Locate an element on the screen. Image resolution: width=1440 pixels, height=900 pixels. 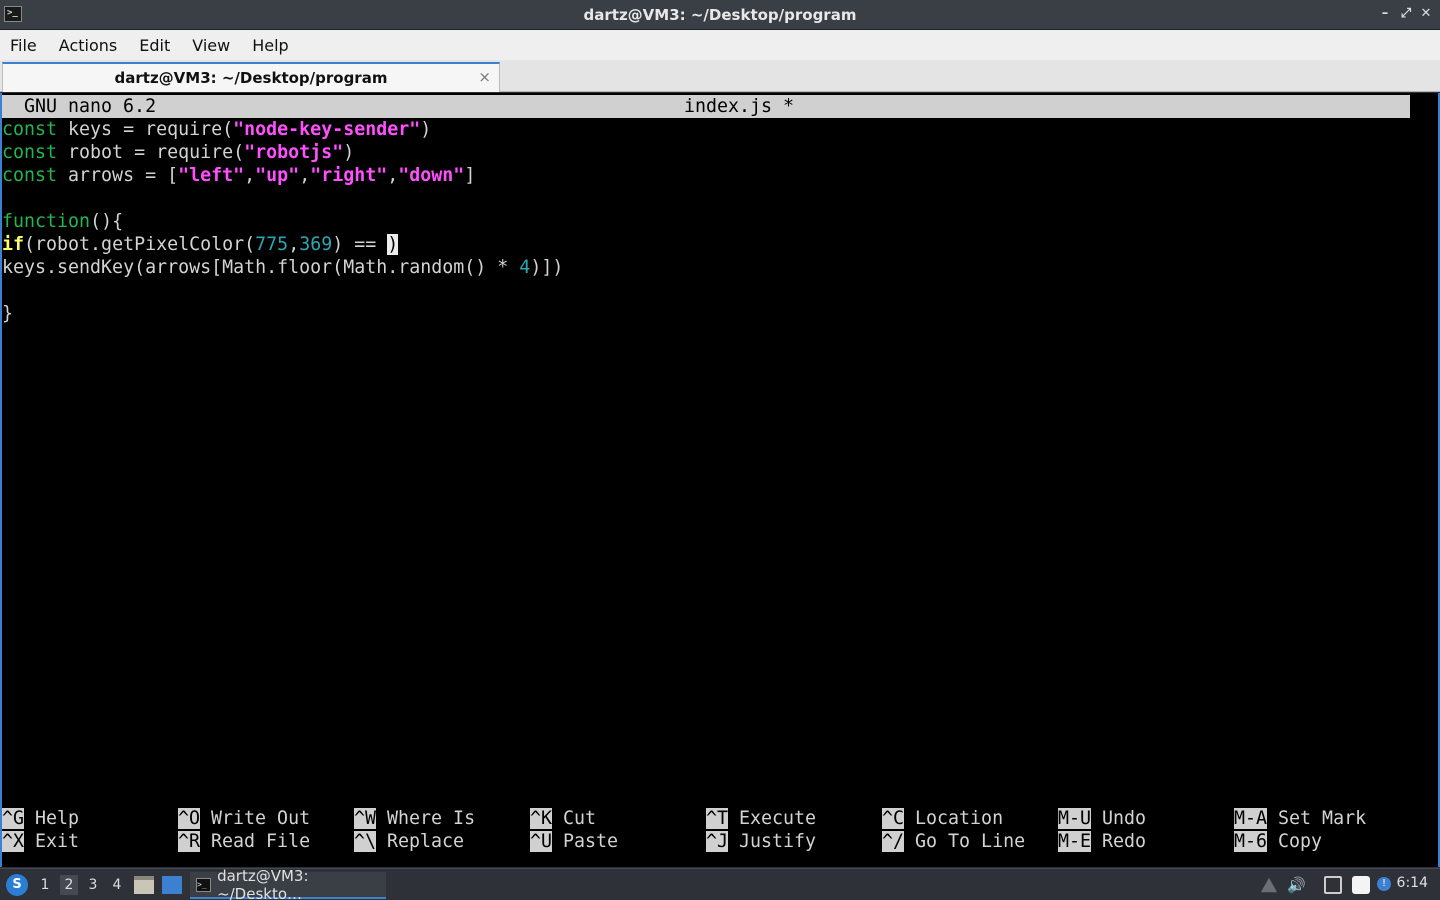
code-token: ] is located at coordinates (470, 175).